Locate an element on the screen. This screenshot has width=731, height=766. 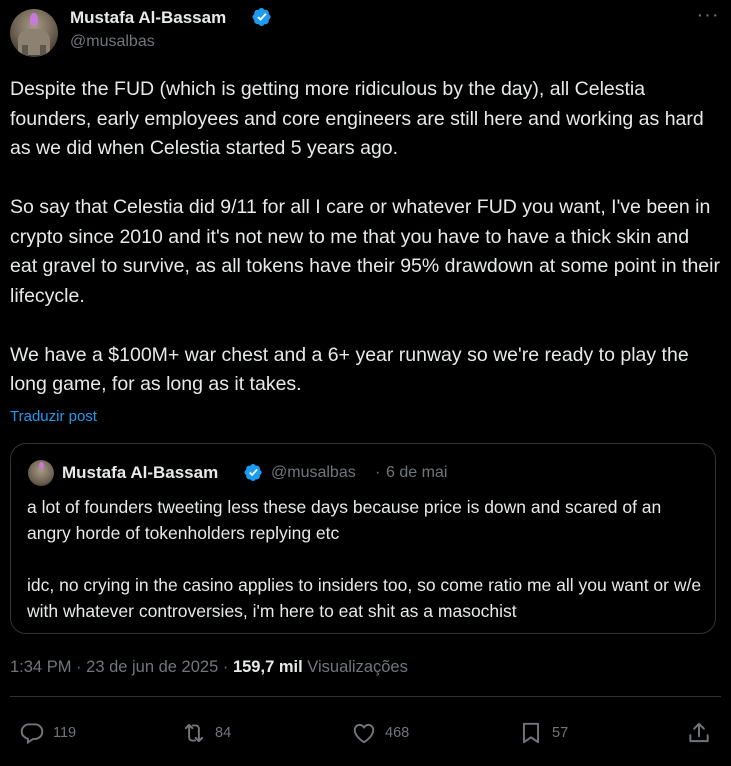
share-icon is located at coordinates (699, 732).